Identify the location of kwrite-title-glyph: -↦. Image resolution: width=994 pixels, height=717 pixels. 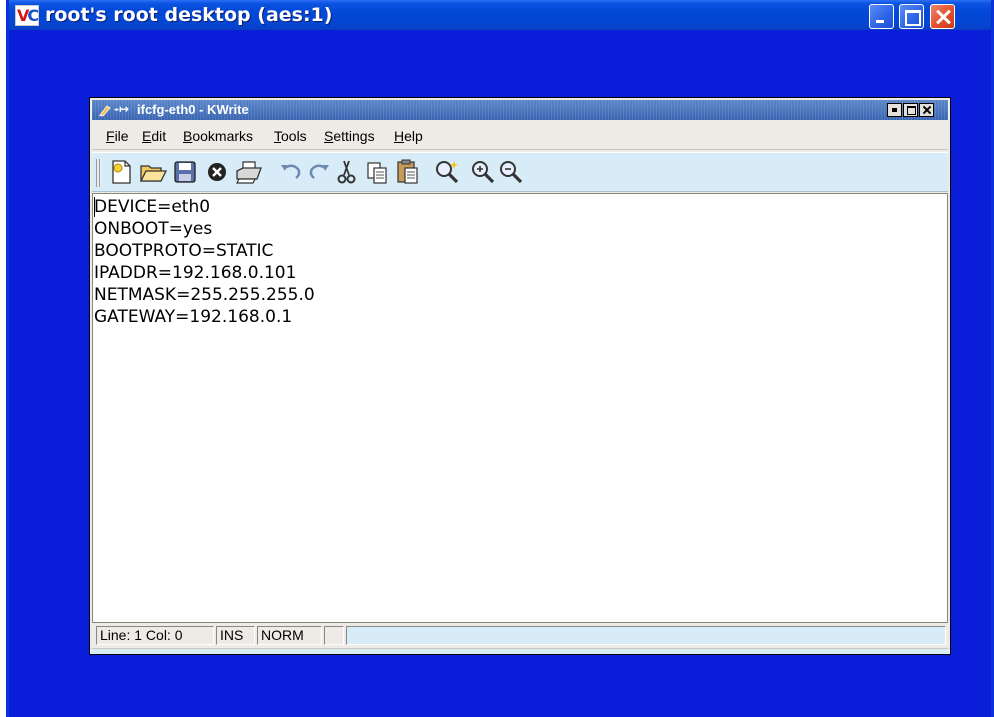
(122, 109).